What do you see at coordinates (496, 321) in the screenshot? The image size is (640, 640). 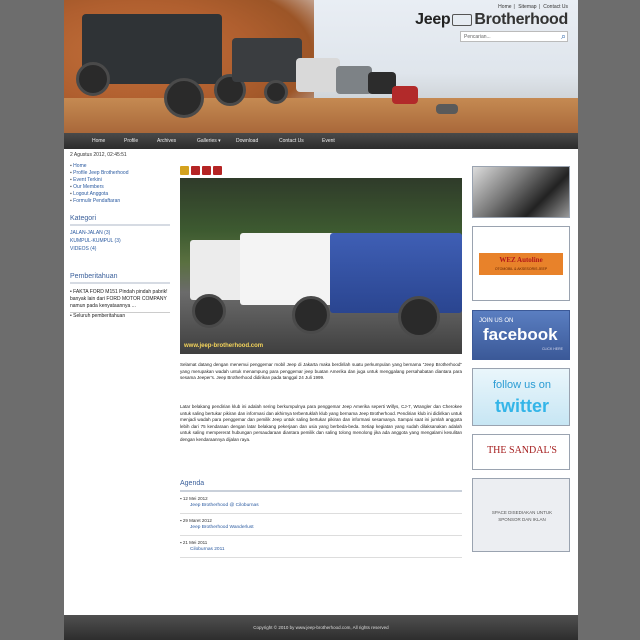 I see `facebook-join-text: JOIN US ON` at bounding box center [496, 321].